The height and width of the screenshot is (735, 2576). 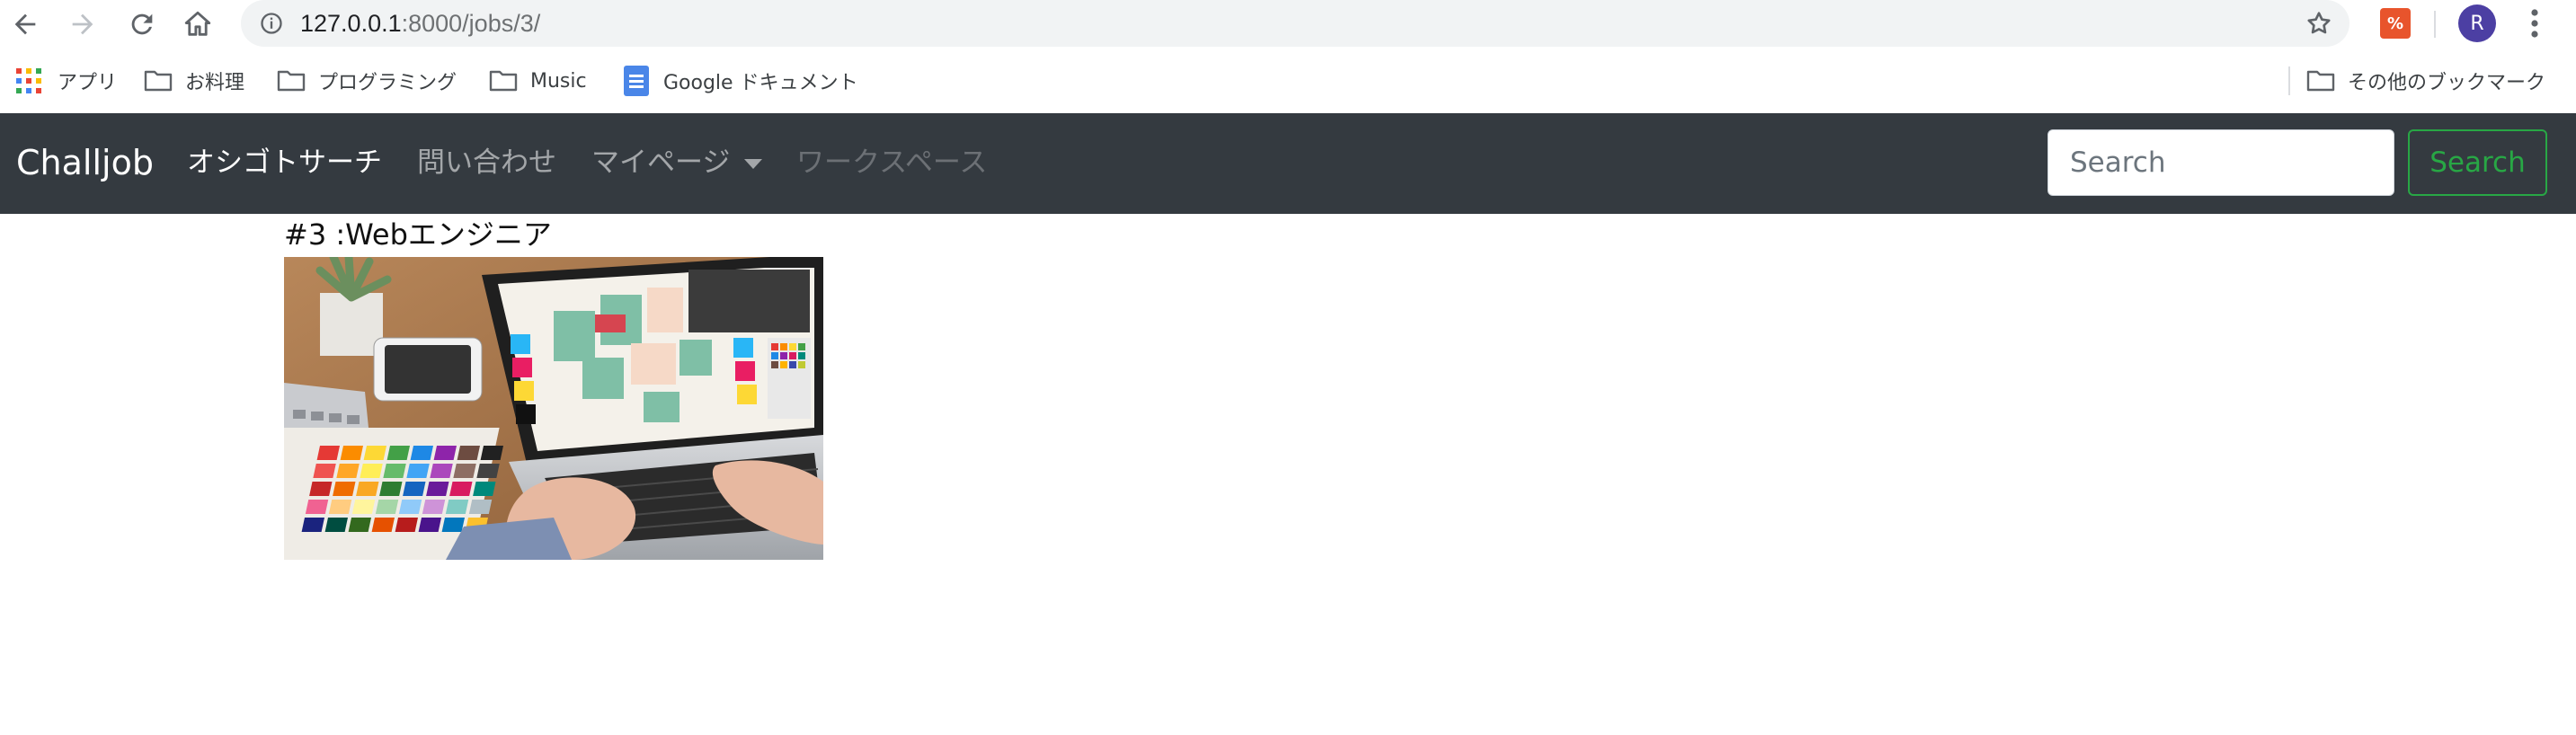 What do you see at coordinates (2477, 23) in the screenshot?
I see `profile-avatar: R` at bounding box center [2477, 23].